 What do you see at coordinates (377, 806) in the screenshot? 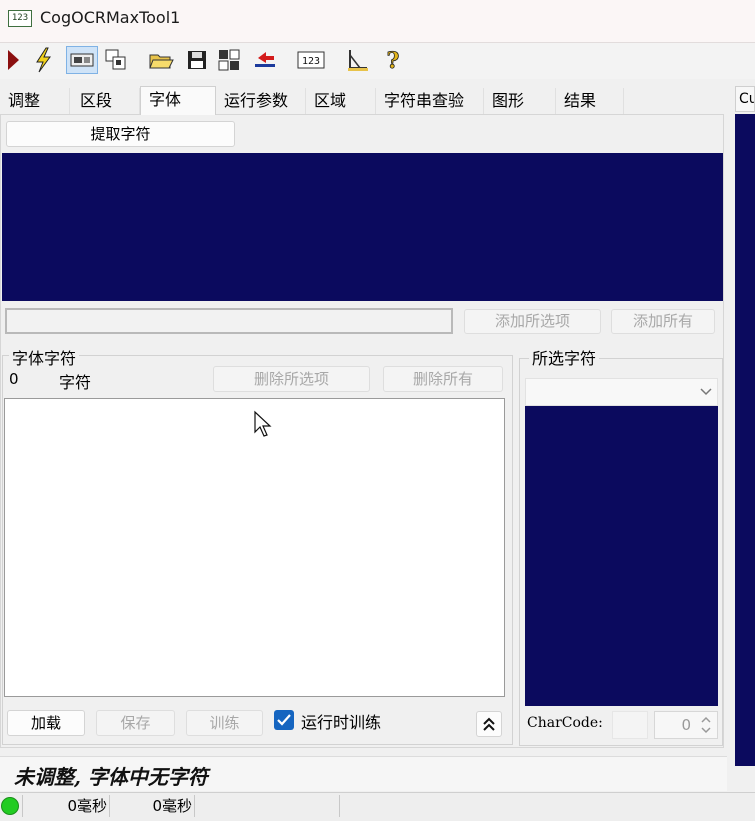
I see `status-bar: 0毫秒 0毫秒` at bounding box center [377, 806].